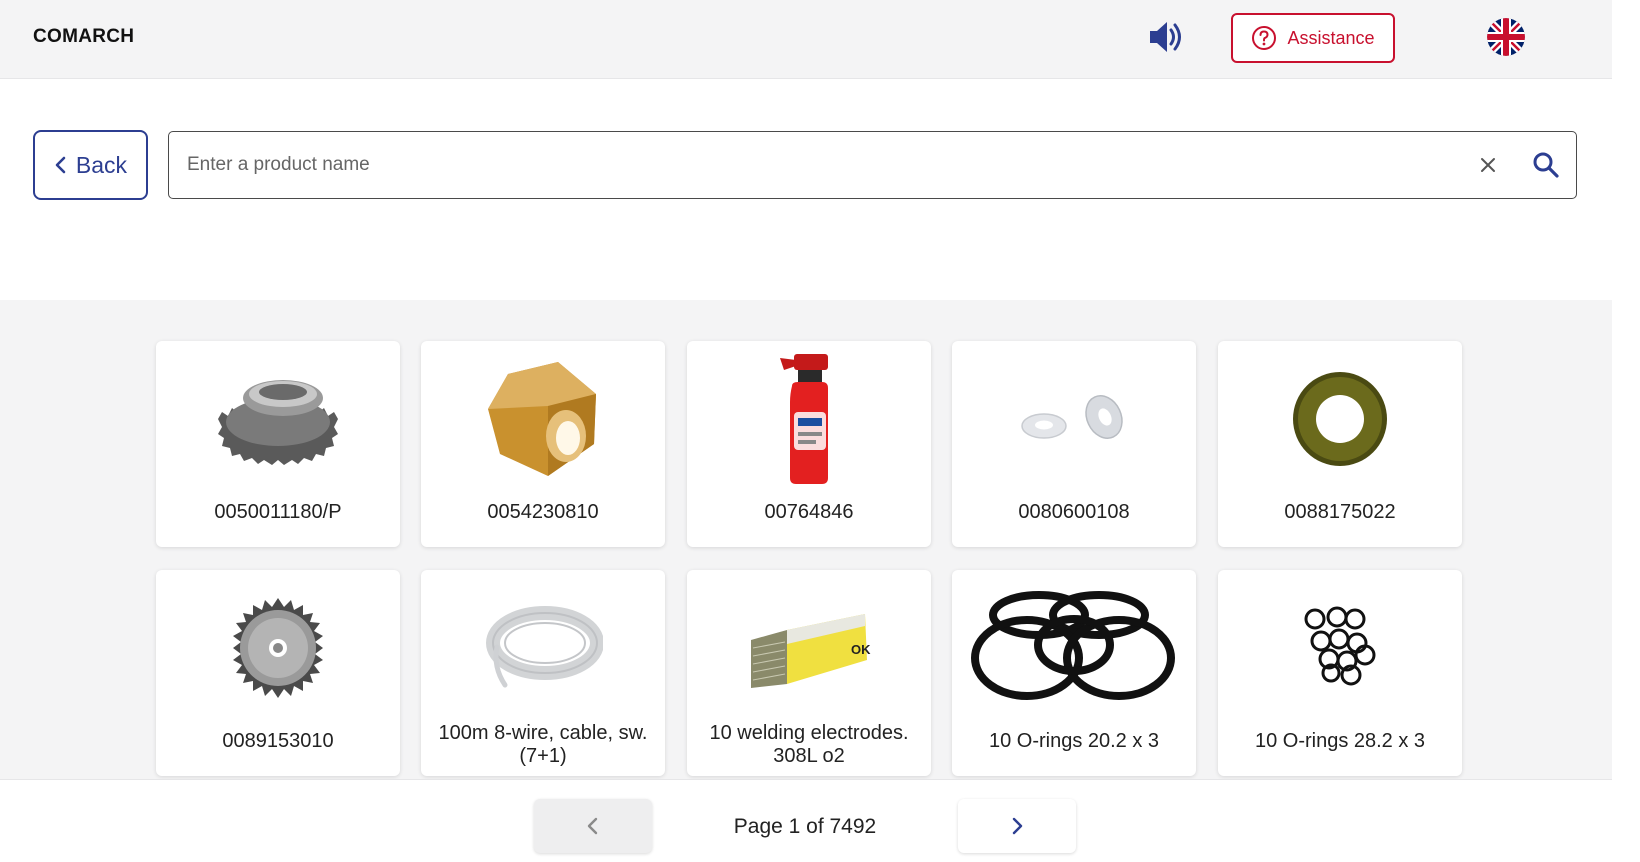 The image size is (1640, 862). What do you see at coordinates (543, 744) in the screenshot?
I see `product-label: 100m 8-wire, cable, sw. (7+1)` at bounding box center [543, 744].